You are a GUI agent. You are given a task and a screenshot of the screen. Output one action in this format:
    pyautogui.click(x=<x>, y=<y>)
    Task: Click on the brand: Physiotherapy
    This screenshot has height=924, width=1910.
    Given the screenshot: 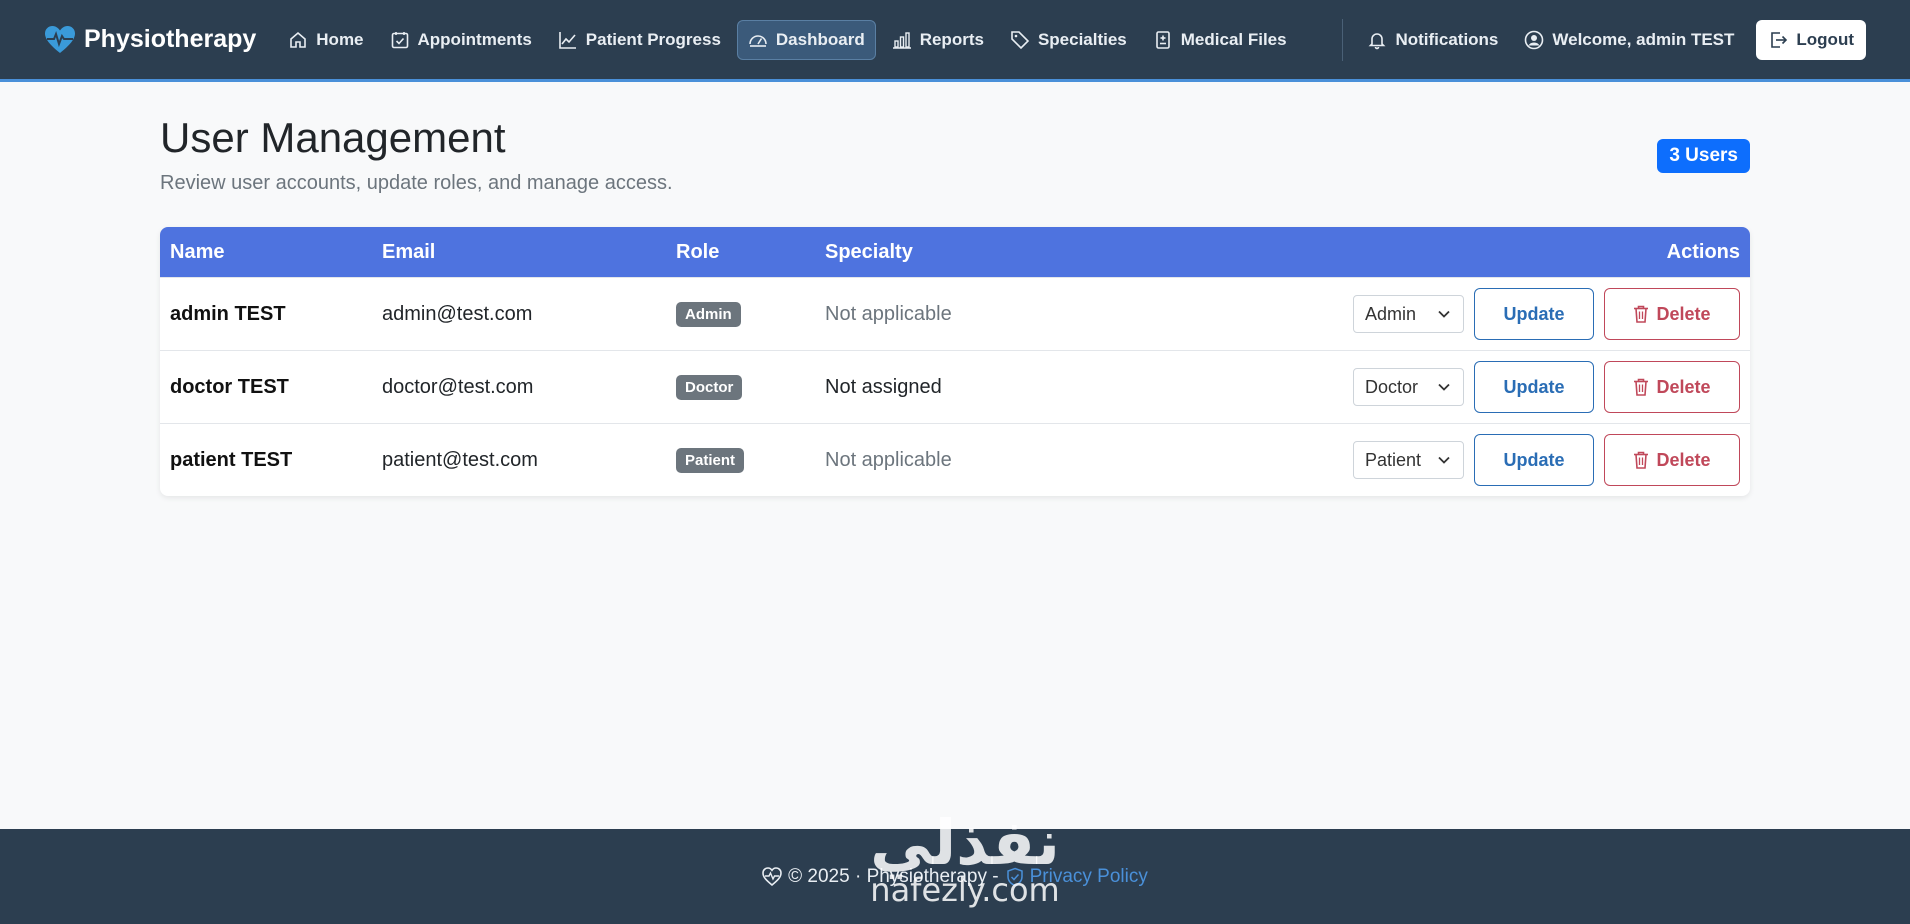 What is the action you would take?
    pyautogui.click(x=150, y=40)
    